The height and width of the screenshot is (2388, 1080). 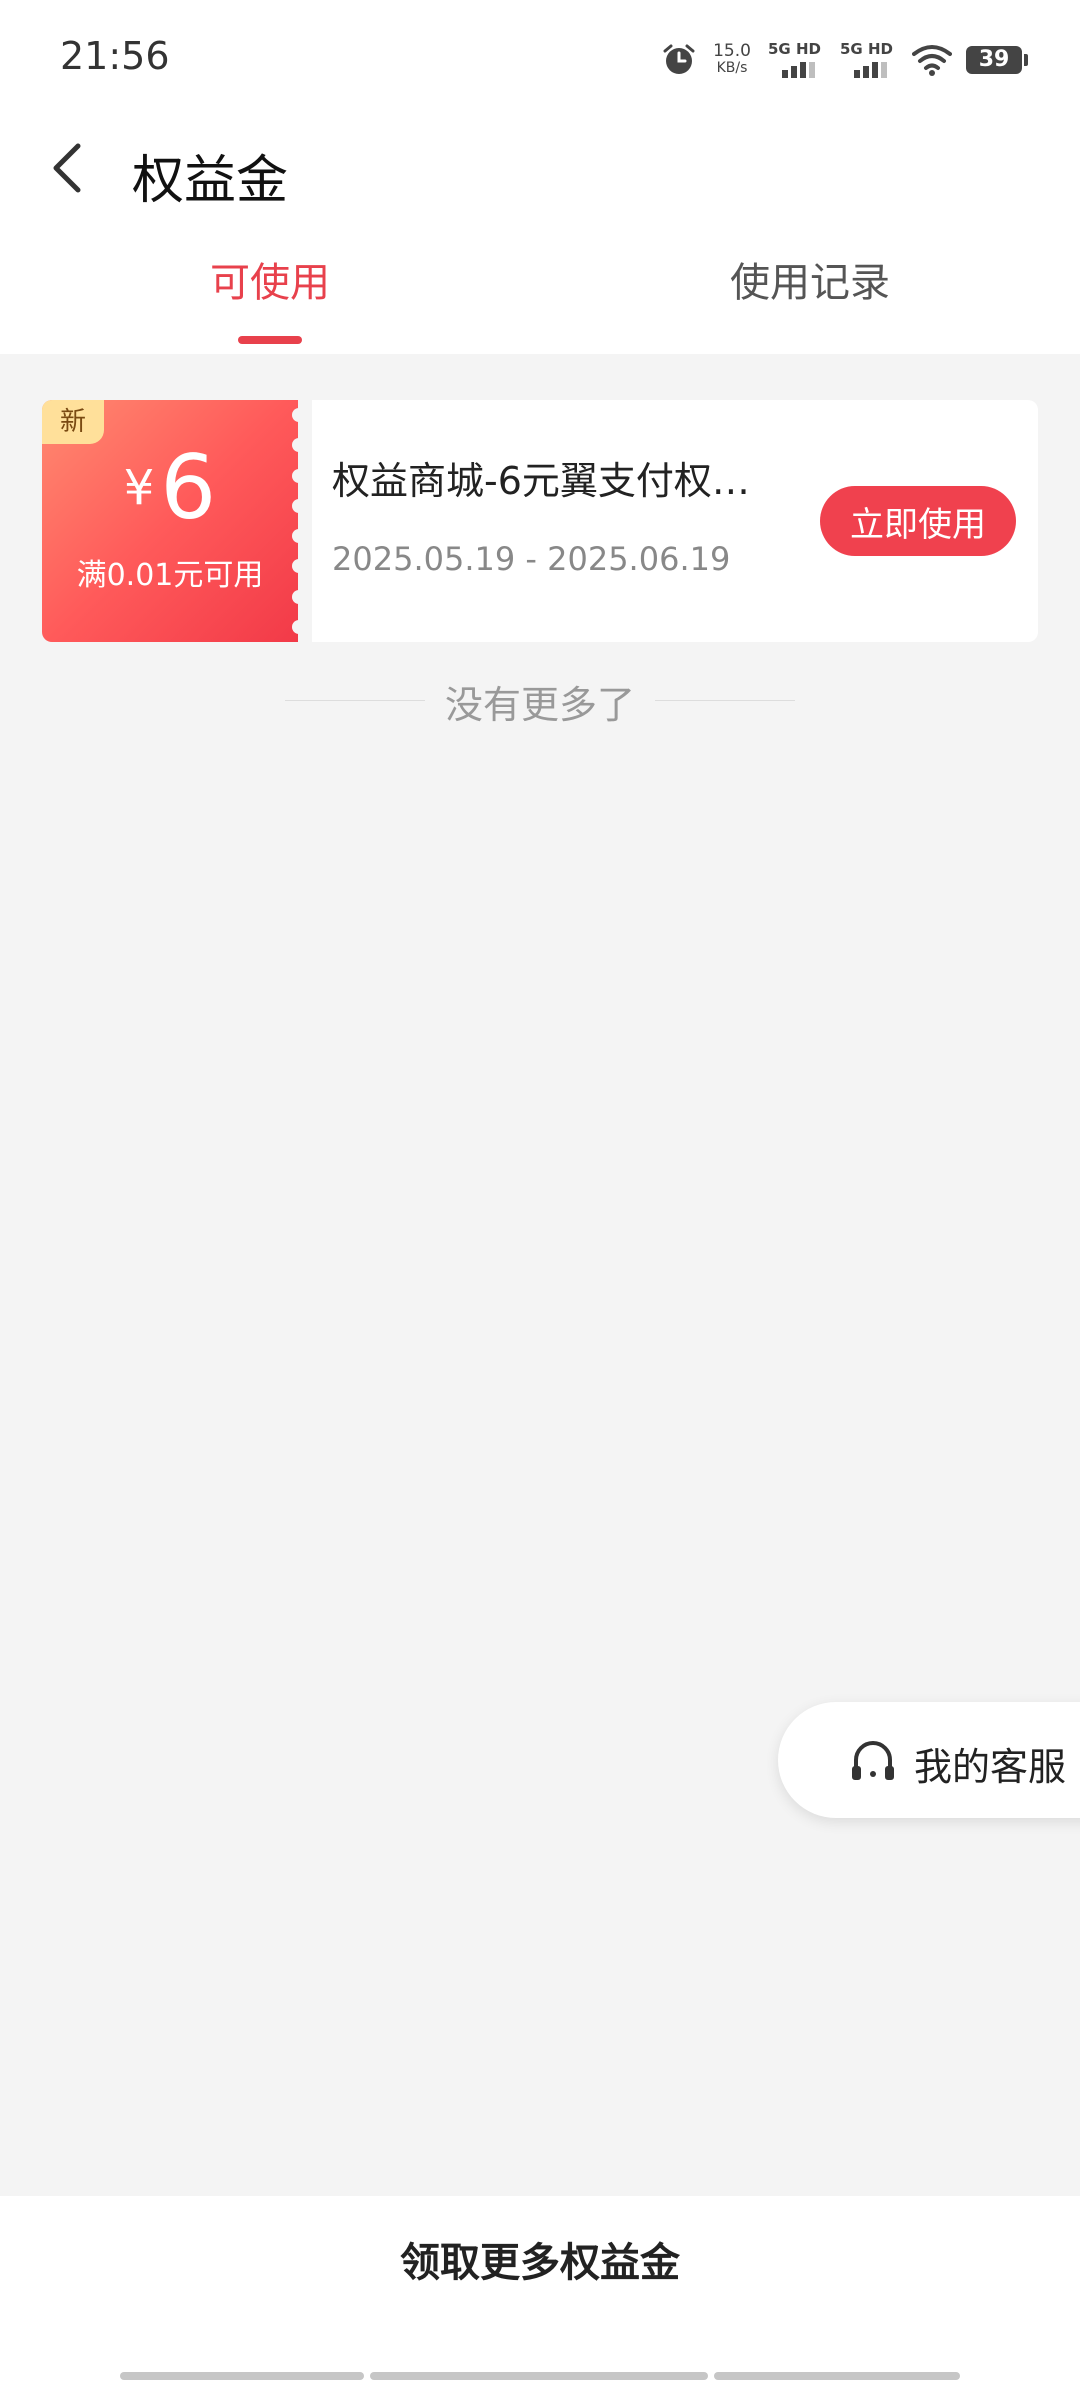 I want to click on gesture-handle-right, so click(x=837, y=2376).